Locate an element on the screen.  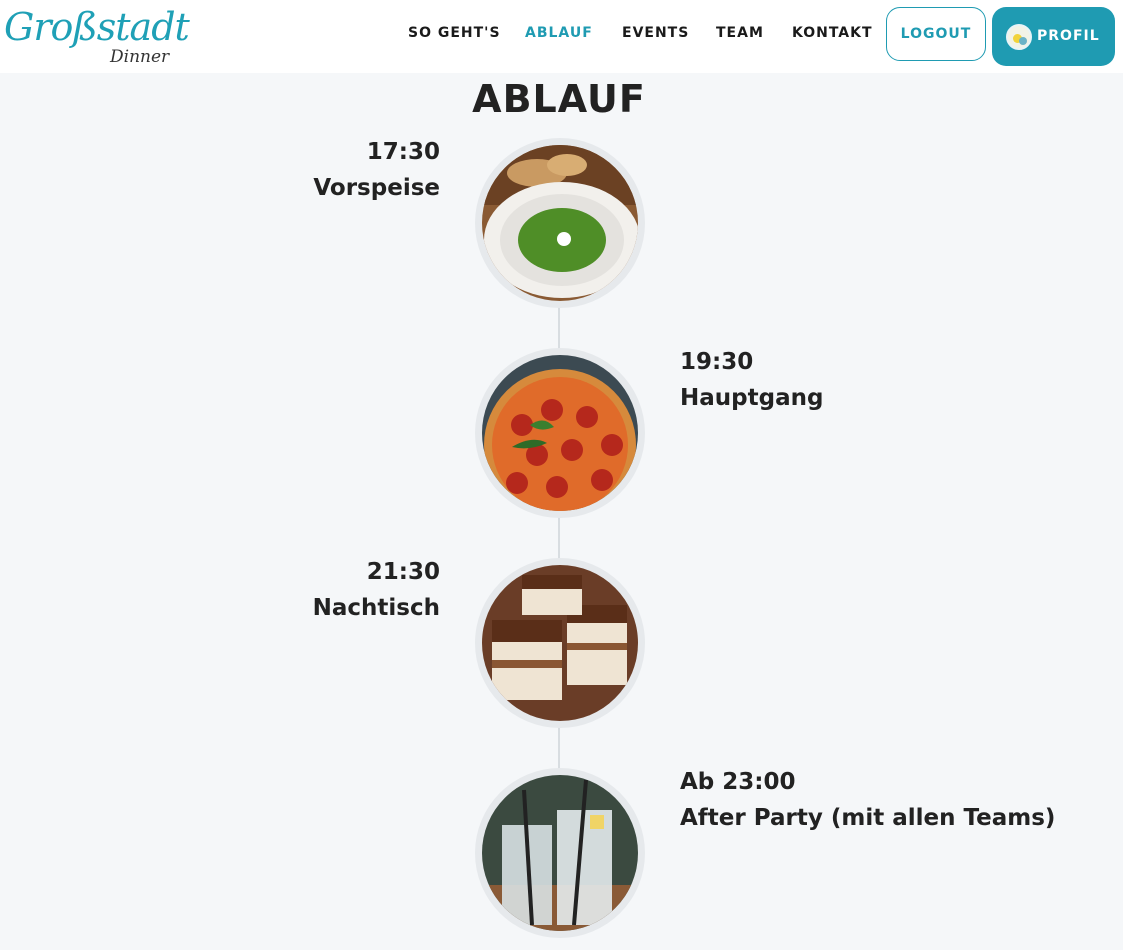
page-title: ABLAUF is located at coordinates (559, 99).